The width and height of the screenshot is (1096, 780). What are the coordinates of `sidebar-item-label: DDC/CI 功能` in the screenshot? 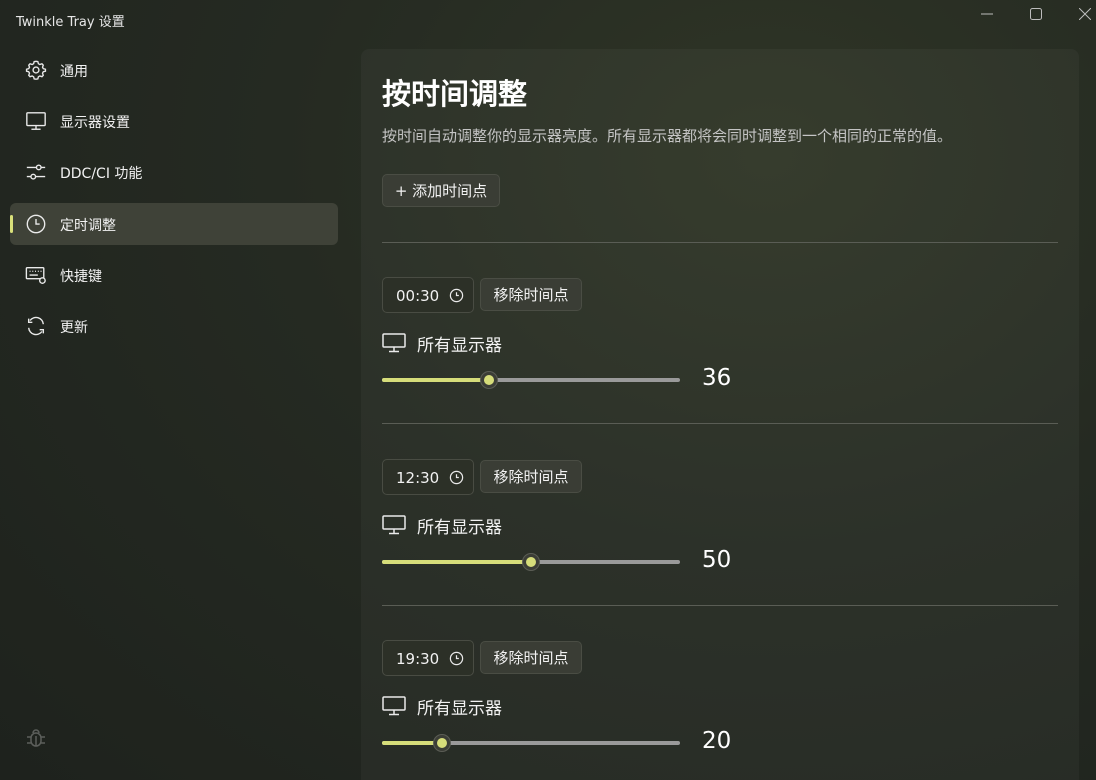 It's located at (101, 174).